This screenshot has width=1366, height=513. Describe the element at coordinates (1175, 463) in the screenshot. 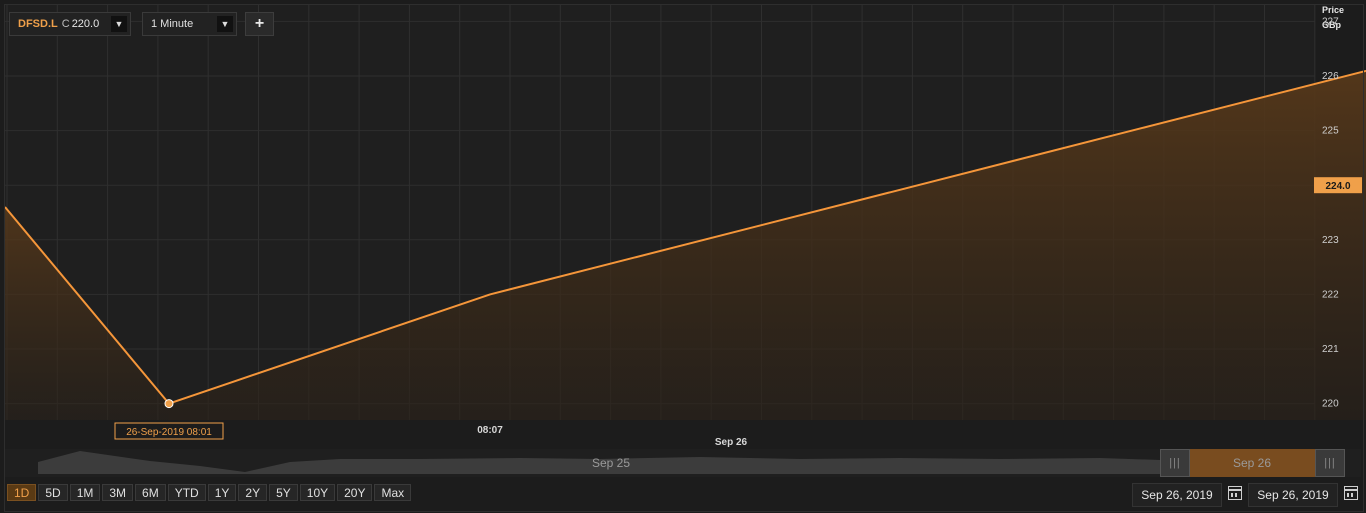

I see `navigator-left-handle: |||` at that location.